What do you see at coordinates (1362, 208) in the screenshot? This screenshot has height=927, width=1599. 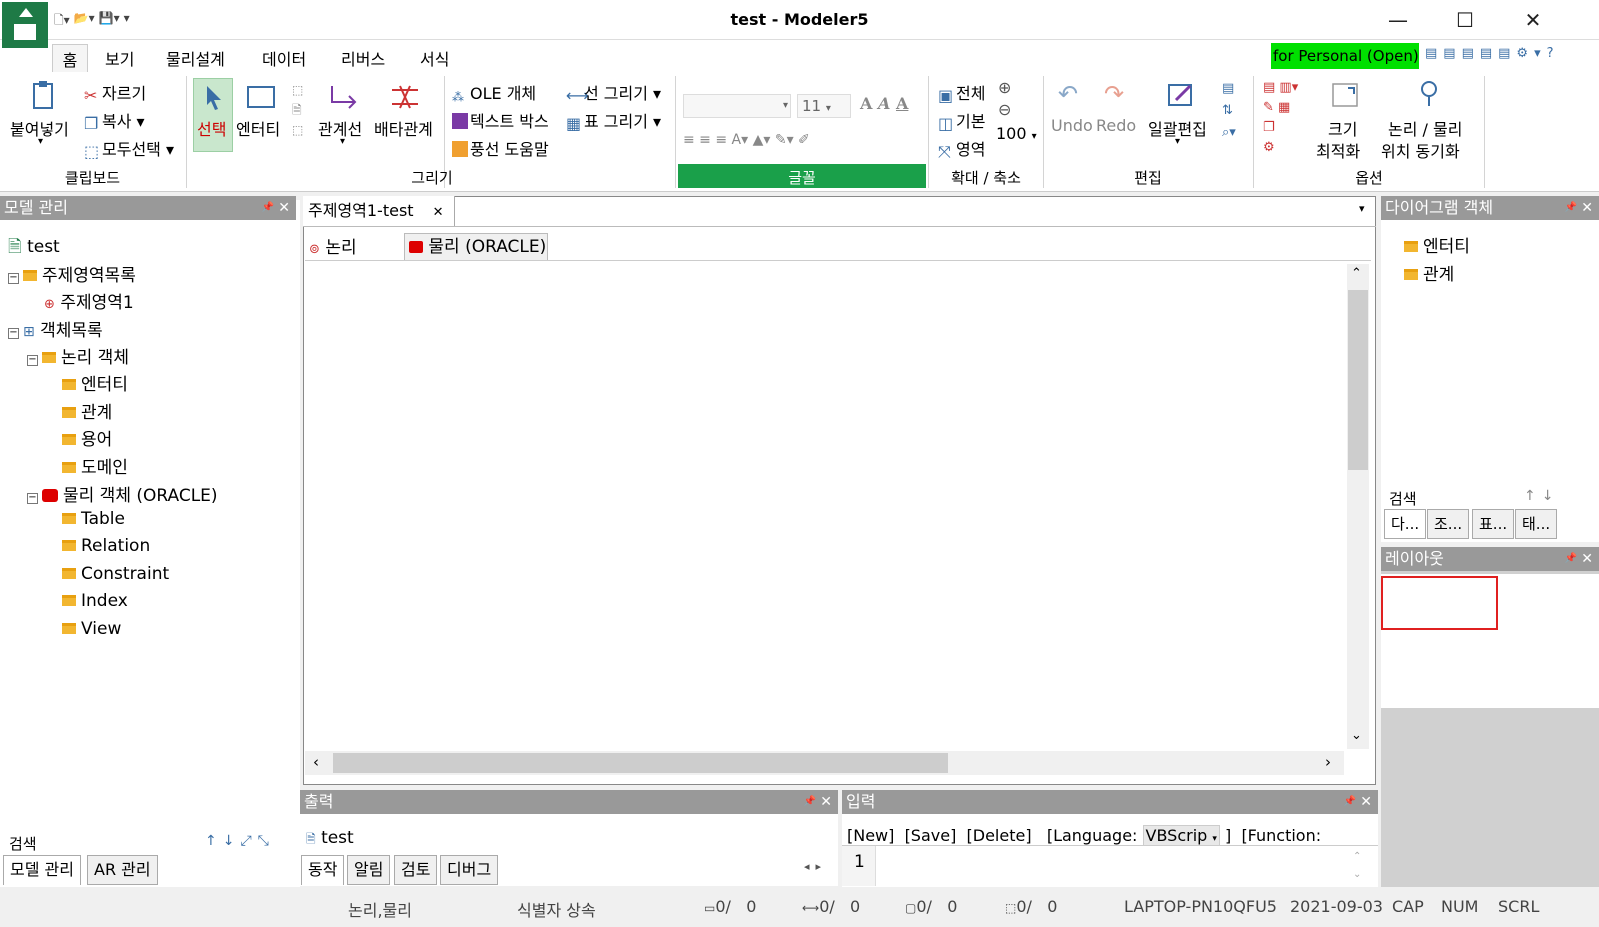 I see `tab-list-dropdown-icon: ▾` at bounding box center [1362, 208].